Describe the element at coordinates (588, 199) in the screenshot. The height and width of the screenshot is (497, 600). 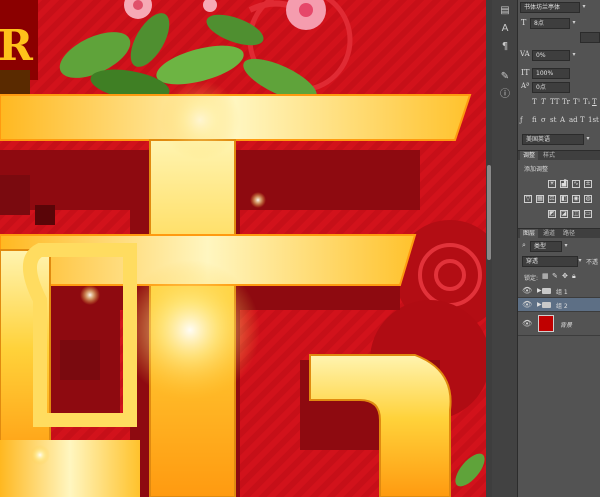
I see `channel-mixer-icon: ◍` at that location.